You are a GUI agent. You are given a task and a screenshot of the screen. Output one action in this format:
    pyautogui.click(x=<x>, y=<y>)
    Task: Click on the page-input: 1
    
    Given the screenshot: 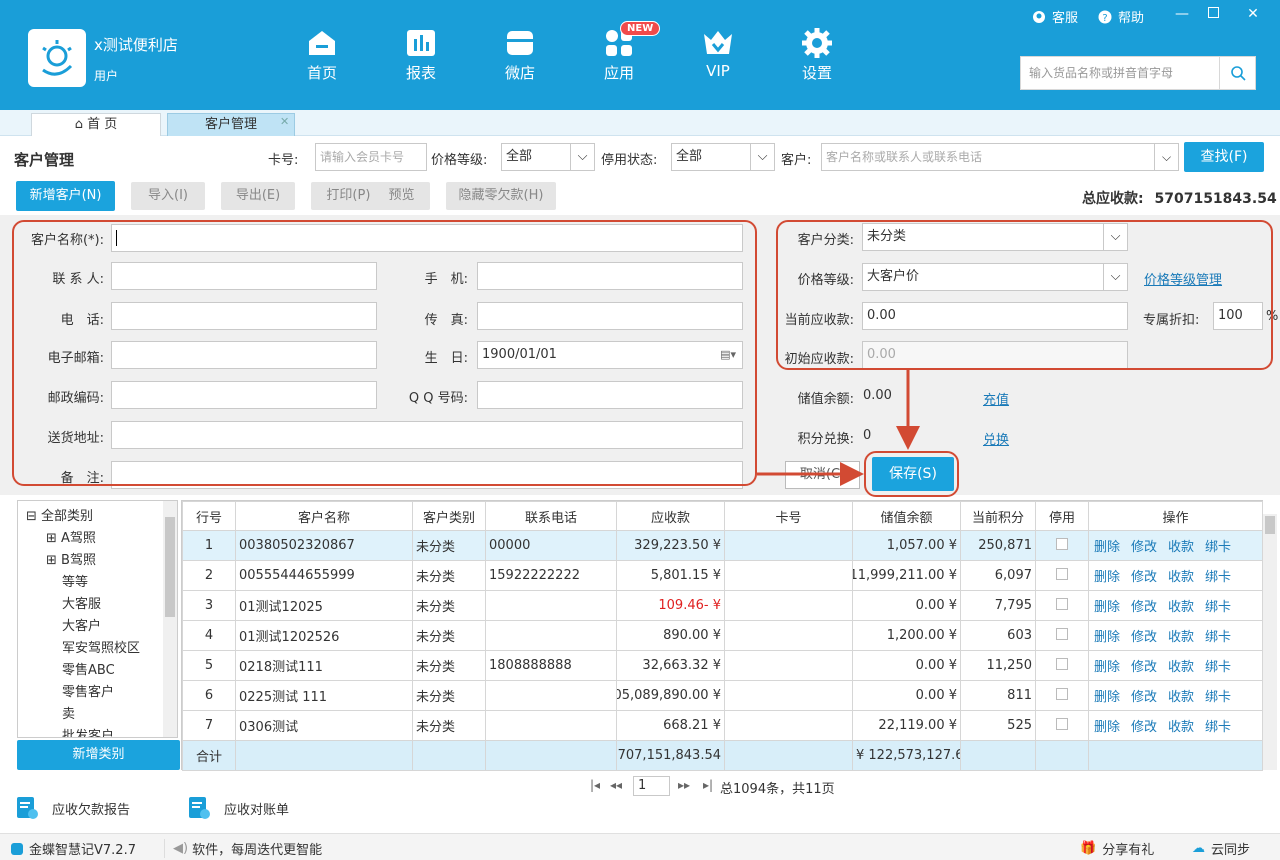 What is the action you would take?
    pyautogui.click(x=651, y=786)
    